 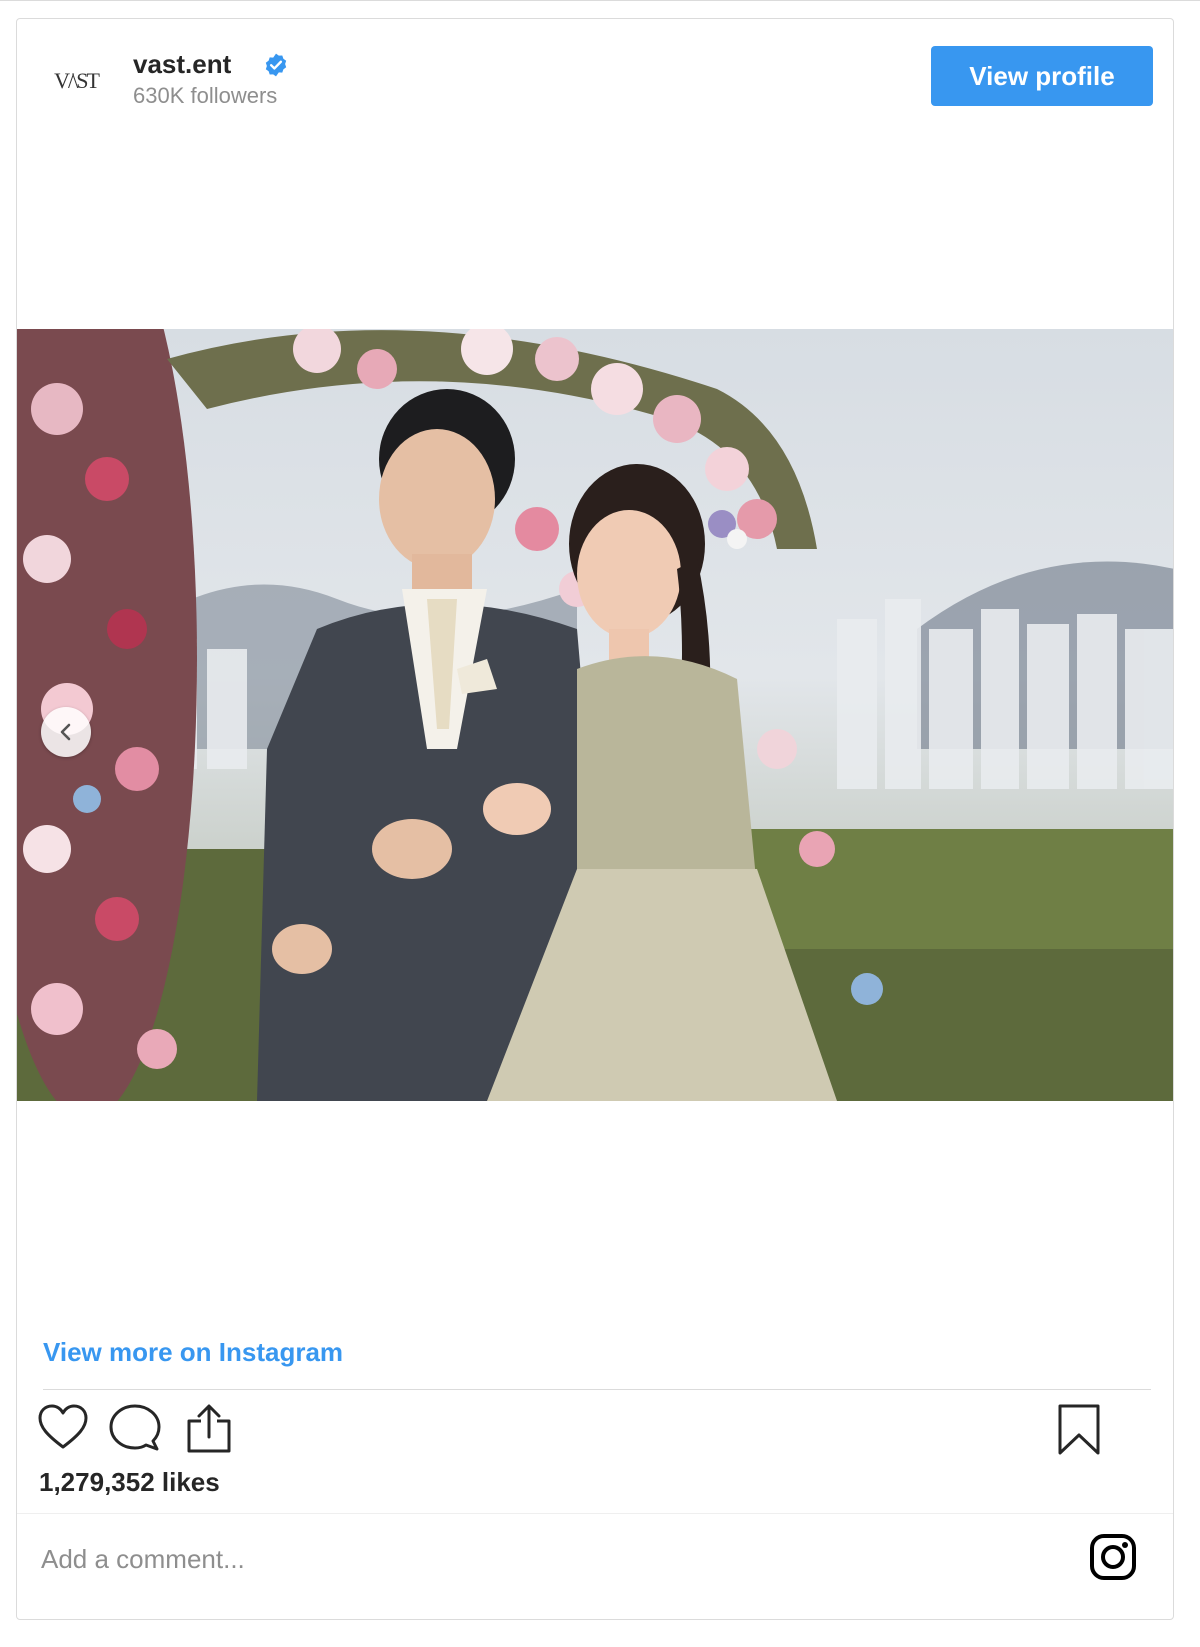 I want to click on view-more-link: View more on Instagram, so click(x=193, y=1352).